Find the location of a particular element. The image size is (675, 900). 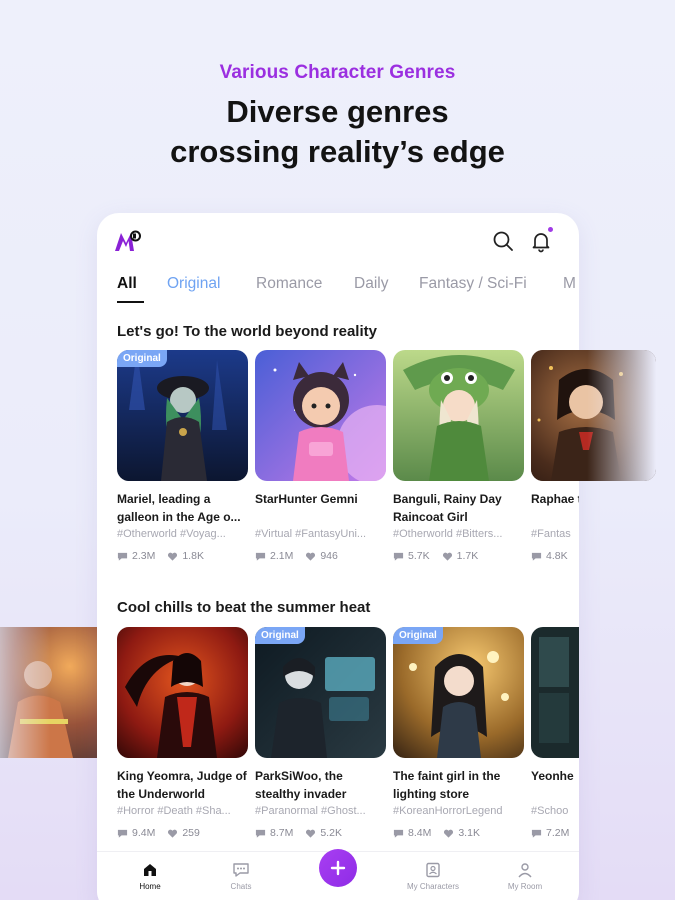

home-icon is located at coordinates (150, 870).